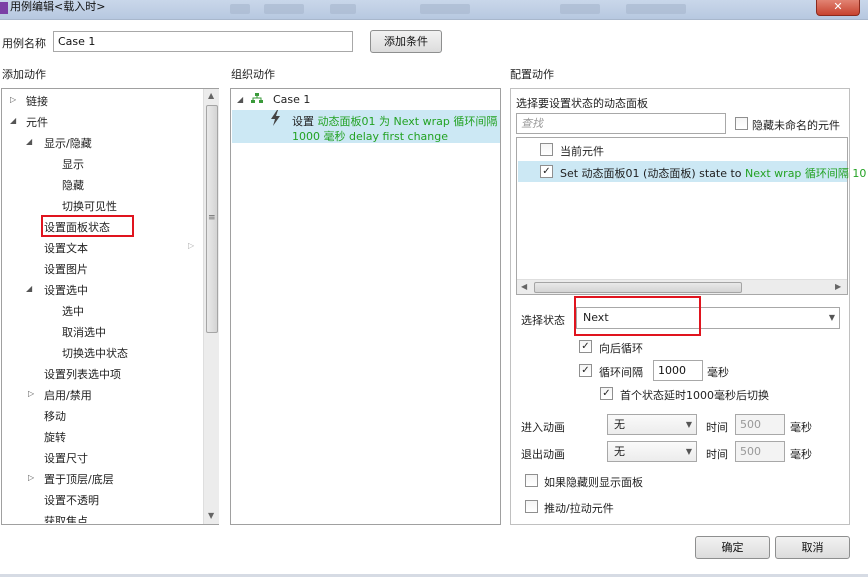  I want to click on window-title: 用例编辑<载入时>, so click(58, 6).